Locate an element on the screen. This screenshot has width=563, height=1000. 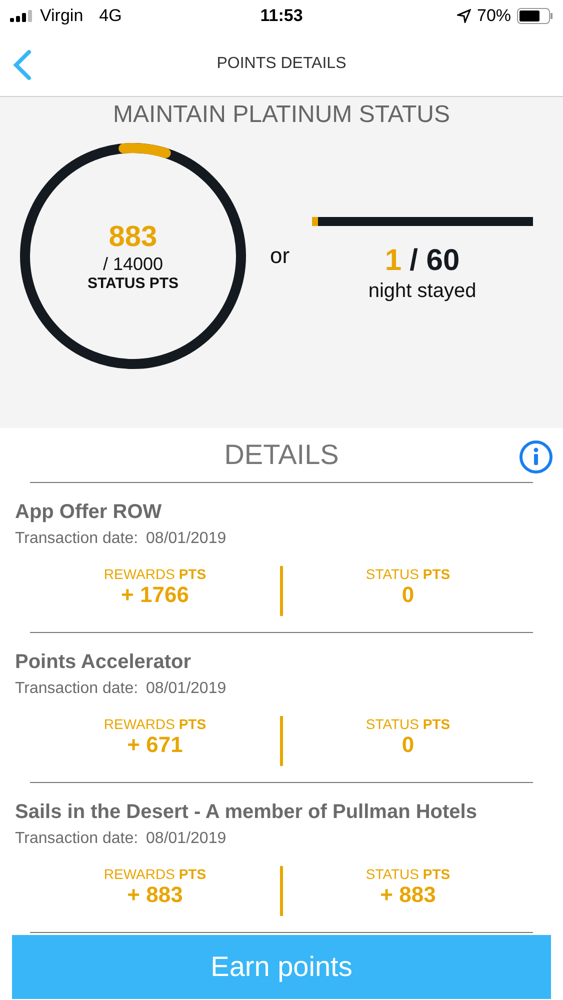
status-points-value: 883 is located at coordinates (133, 237).